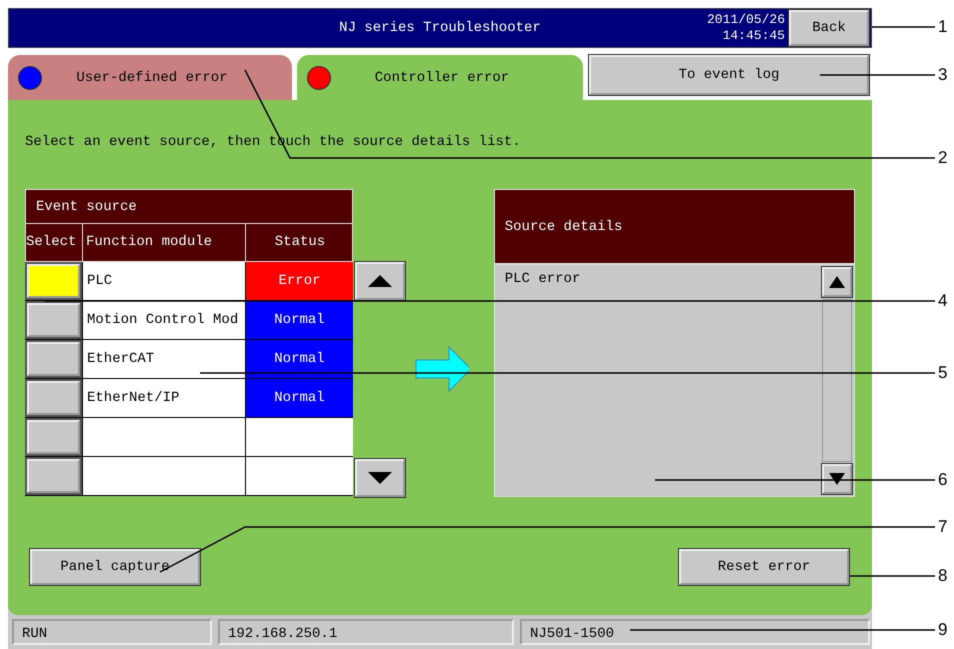 The image size is (954, 649). What do you see at coordinates (189, 206) in the screenshot?
I see `table-title: Event source` at bounding box center [189, 206].